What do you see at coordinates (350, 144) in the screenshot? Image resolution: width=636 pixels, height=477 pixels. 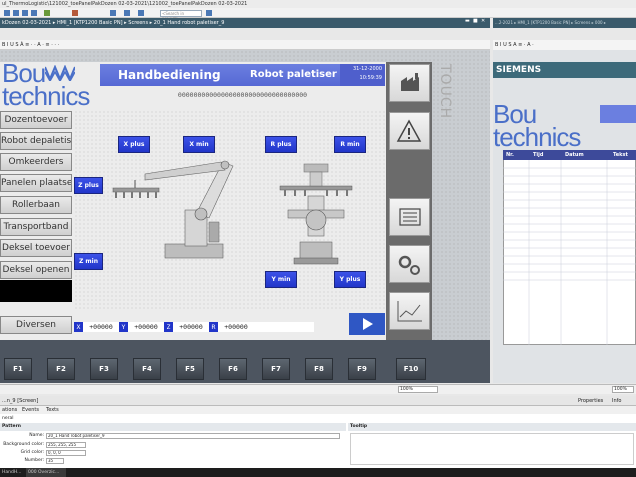 I see `r-min-button: R min` at bounding box center [350, 144].